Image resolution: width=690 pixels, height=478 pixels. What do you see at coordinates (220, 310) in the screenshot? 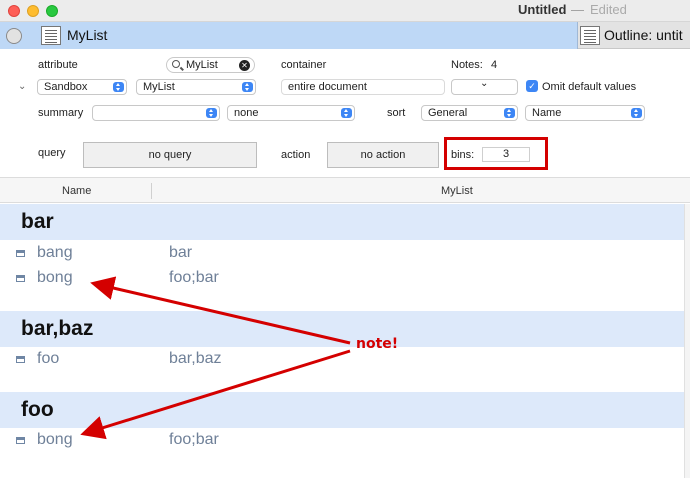
I see `annotation-arrow-upper` at bounding box center [220, 310].